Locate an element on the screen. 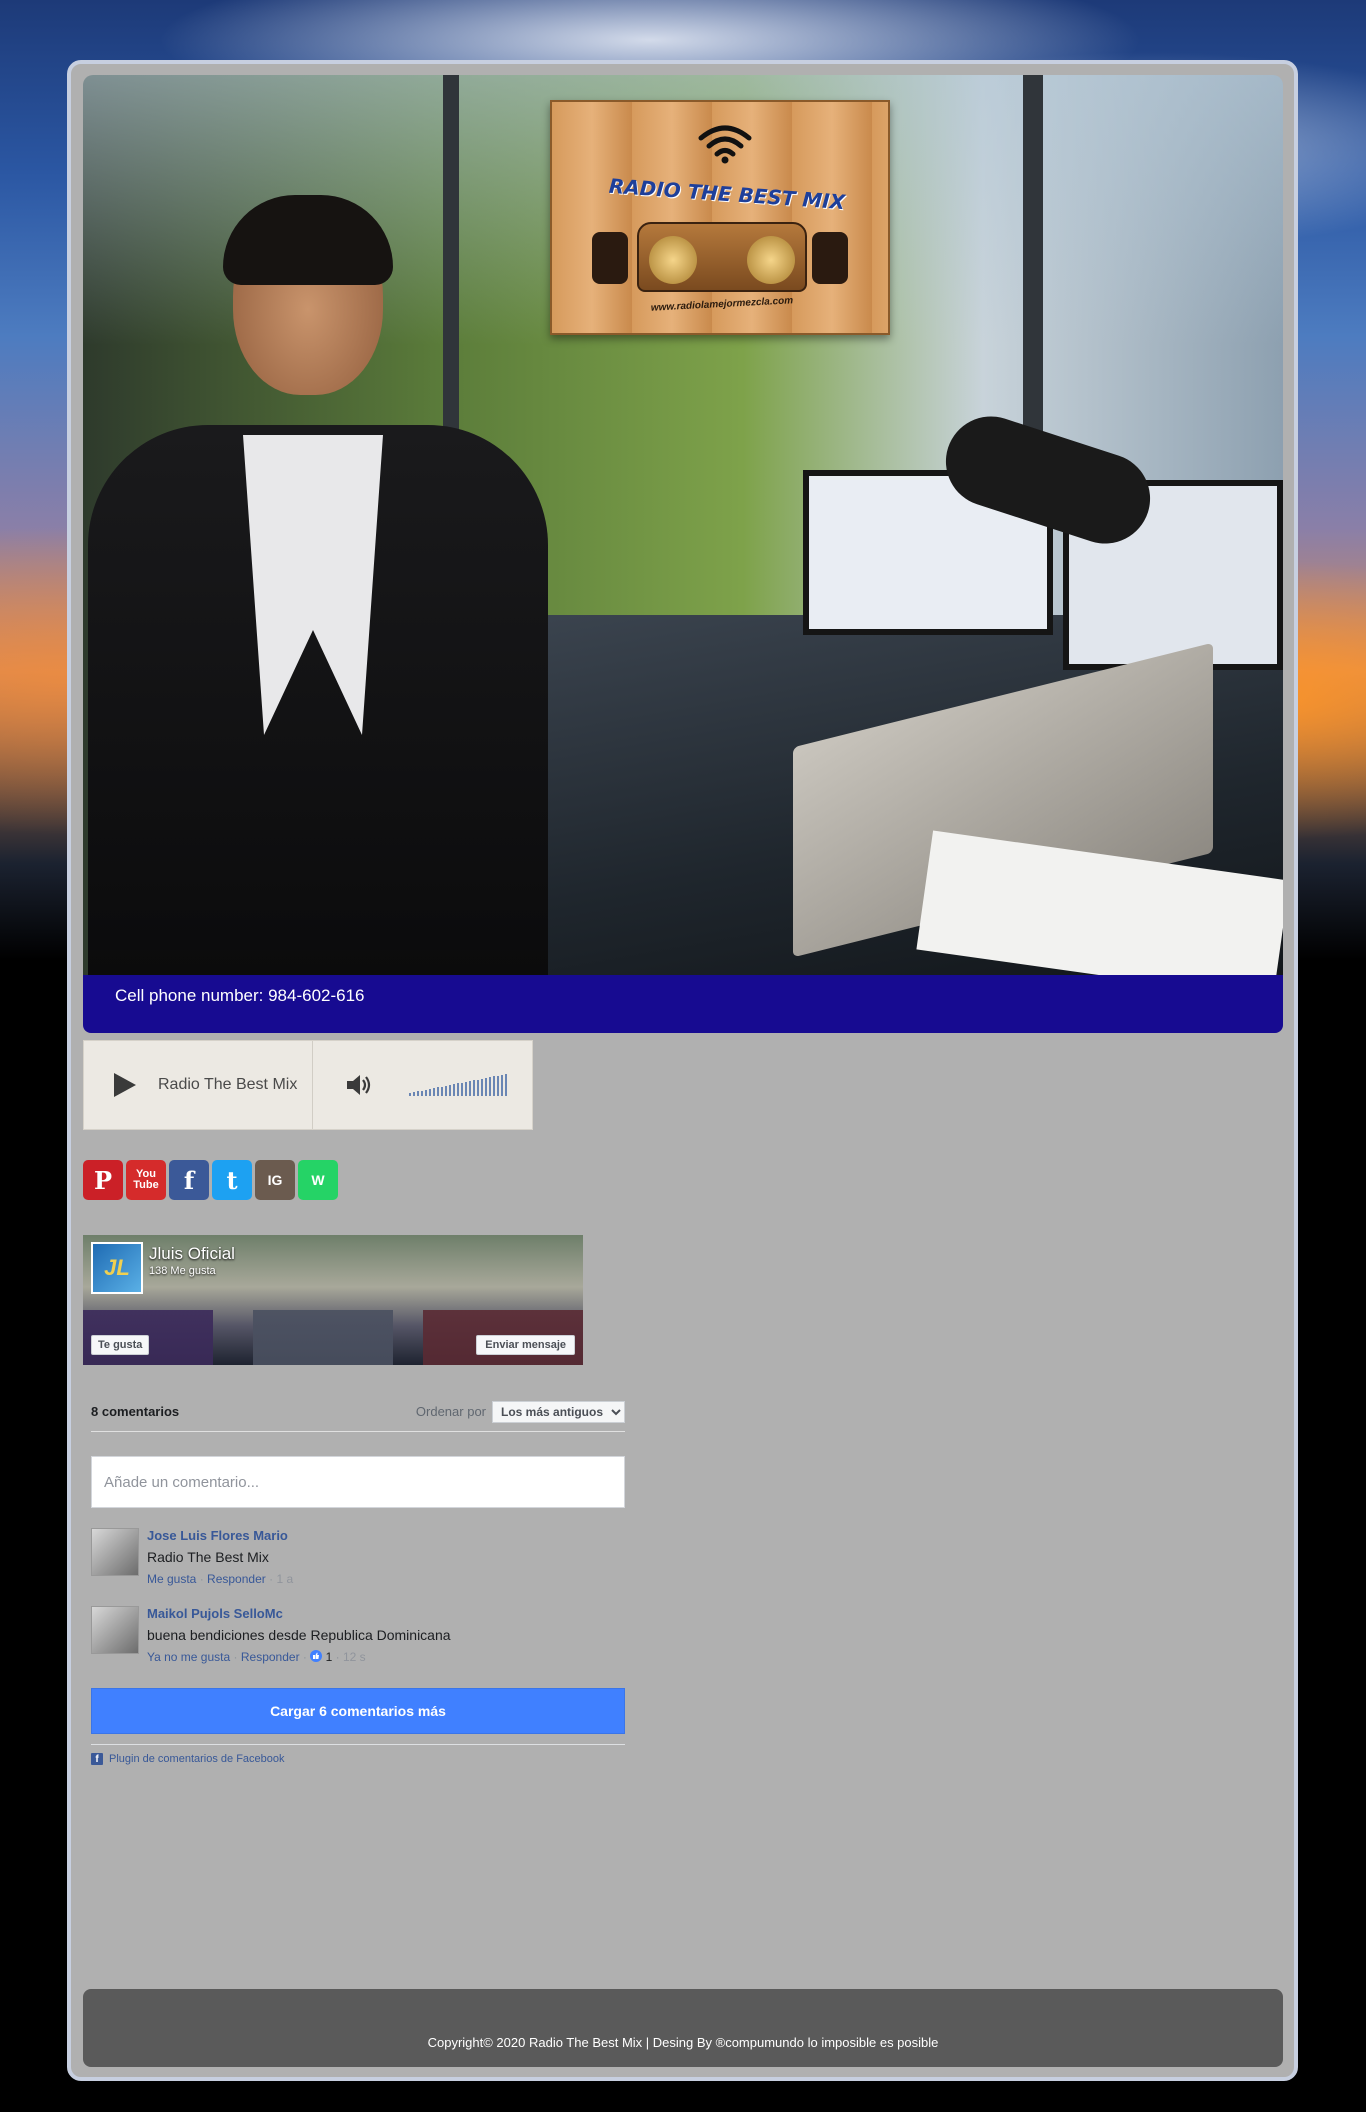 This screenshot has width=1366, height=2112. phone-bar: Cell phone number: 984-602-616 is located at coordinates (683, 1004).